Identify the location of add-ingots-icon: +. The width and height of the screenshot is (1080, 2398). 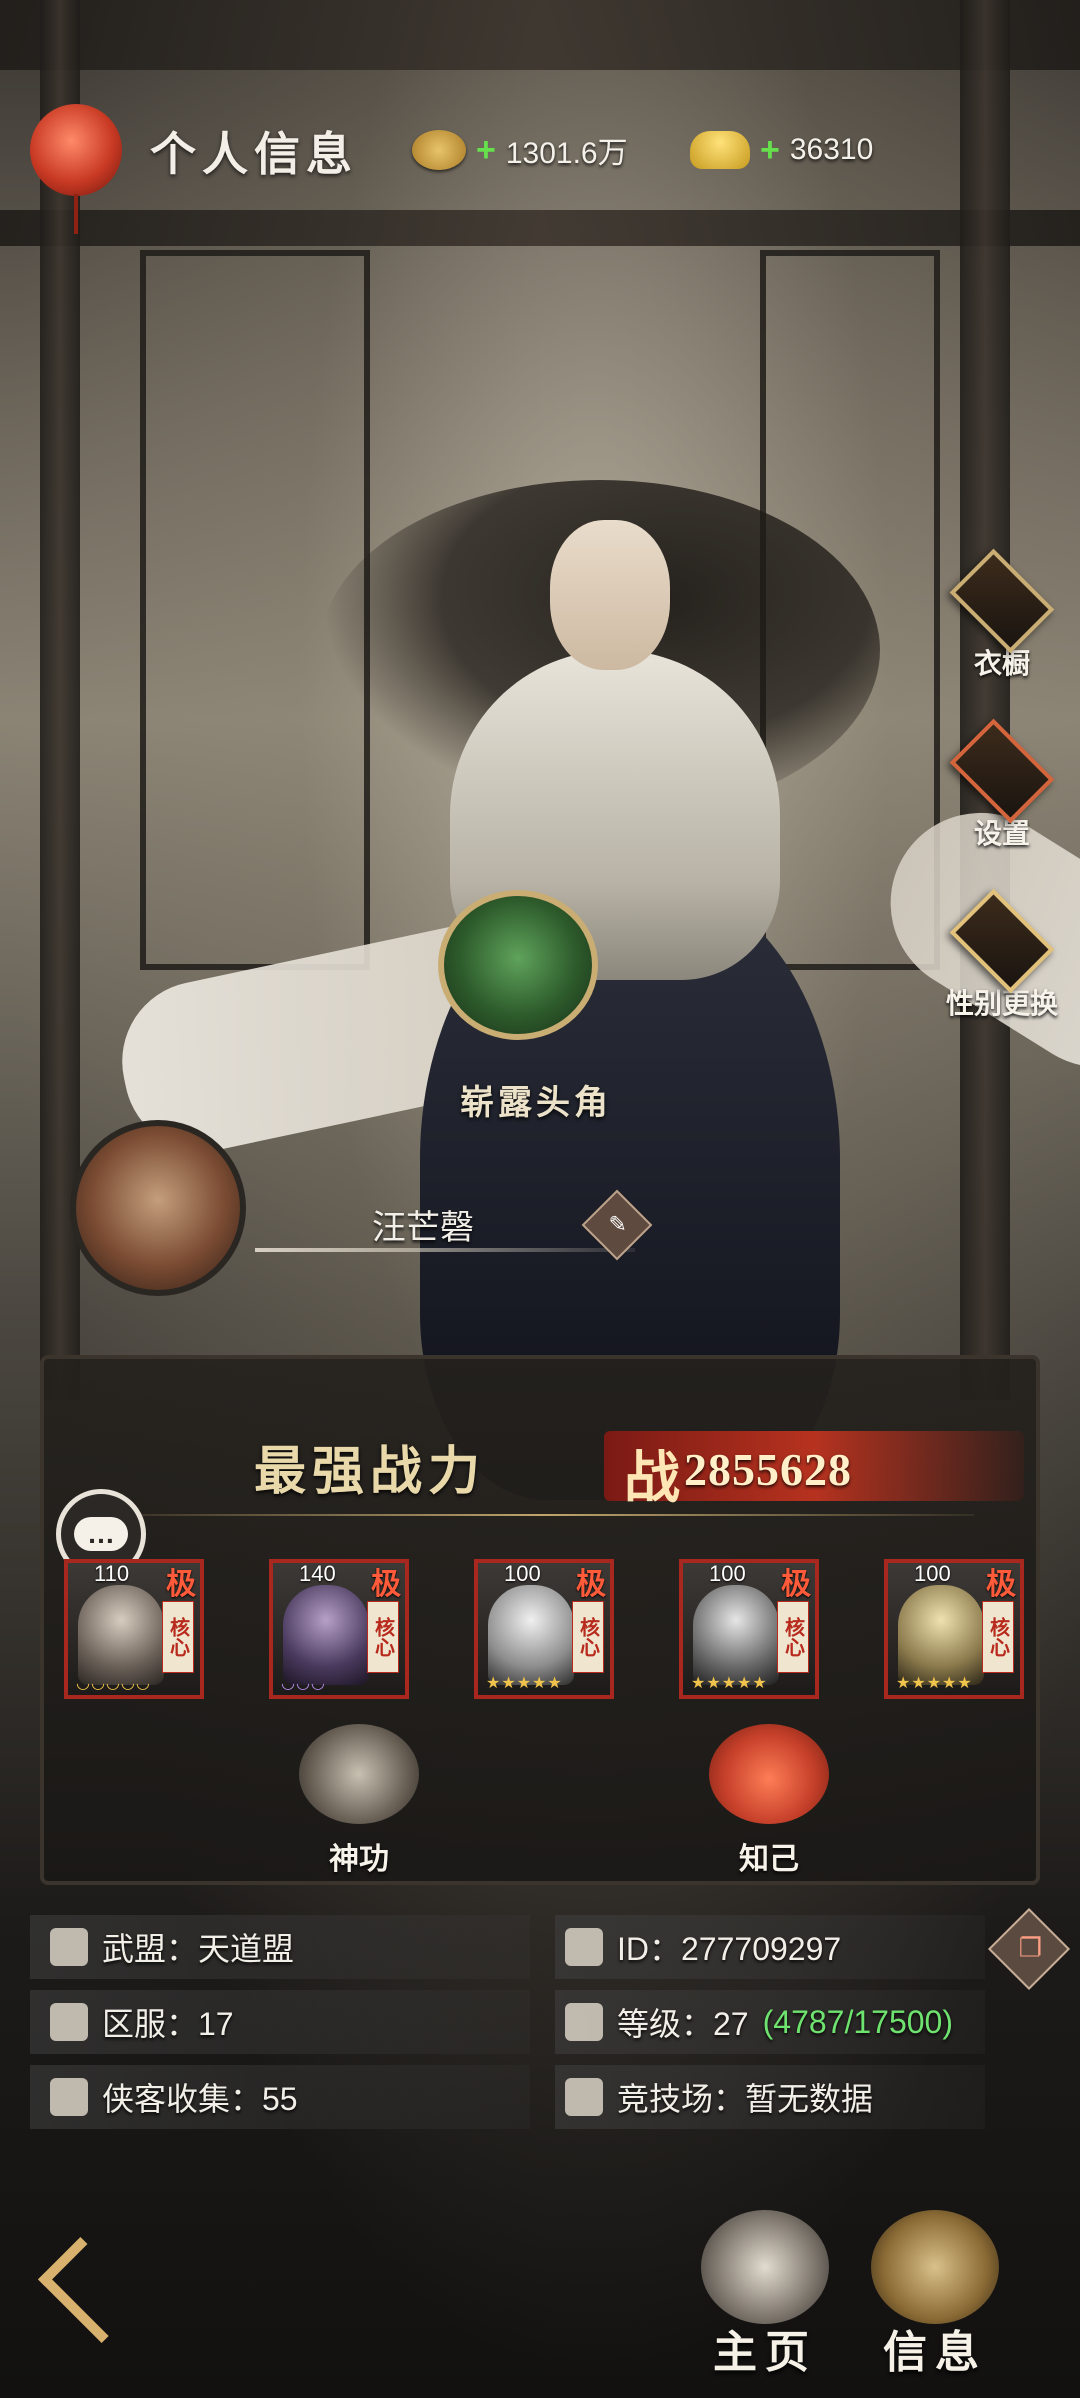
(770, 150).